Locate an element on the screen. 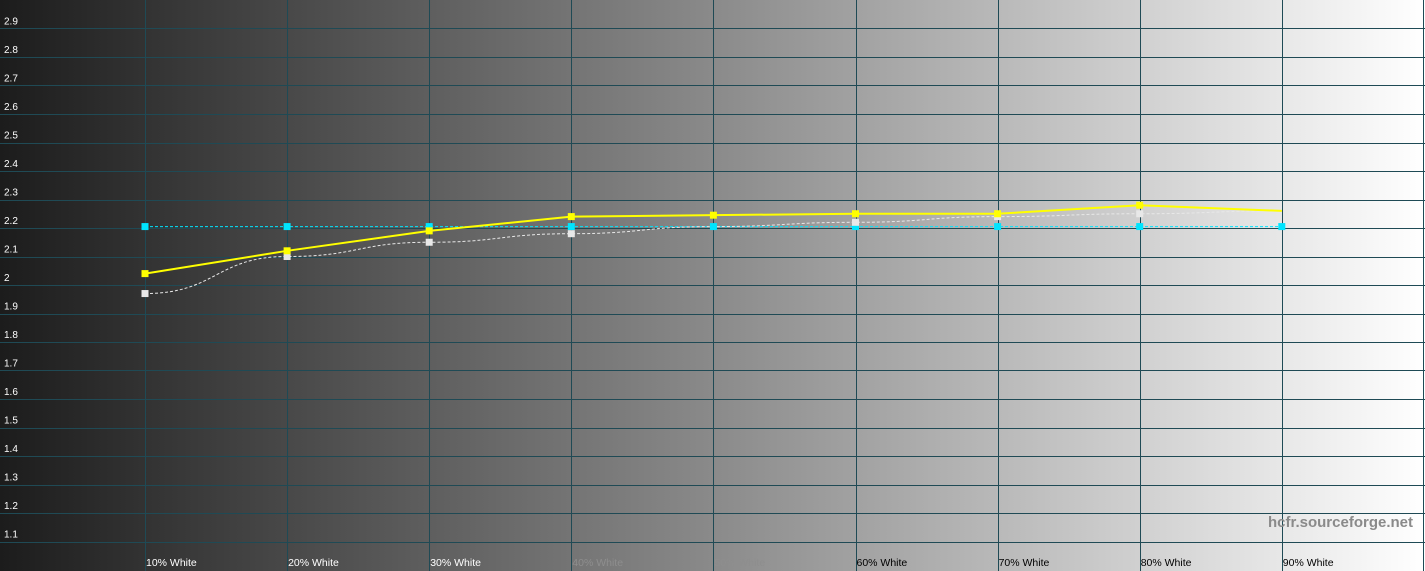  y-tick-label: 2 is located at coordinates (7, 278).